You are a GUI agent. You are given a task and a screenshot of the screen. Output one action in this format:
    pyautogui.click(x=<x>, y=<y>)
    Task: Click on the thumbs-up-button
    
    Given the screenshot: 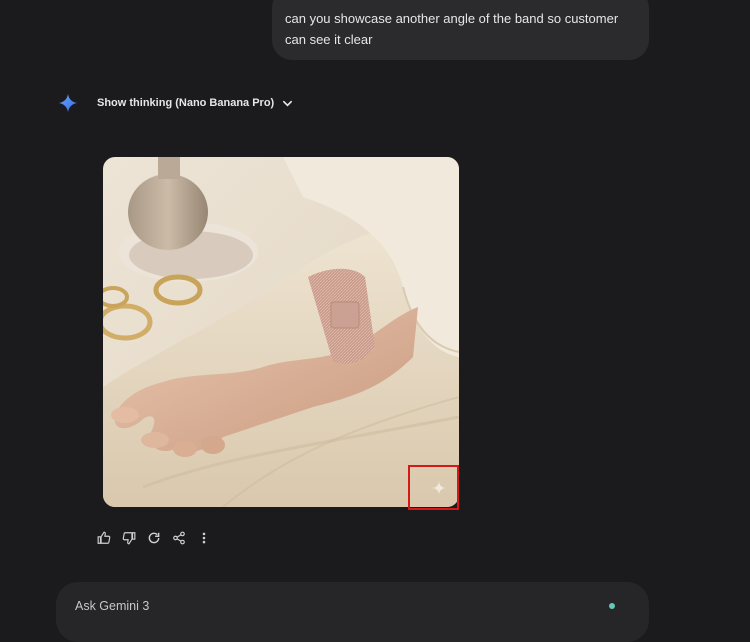 What is the action you would take?
    pyautogui.click(x=104, y=538)
    